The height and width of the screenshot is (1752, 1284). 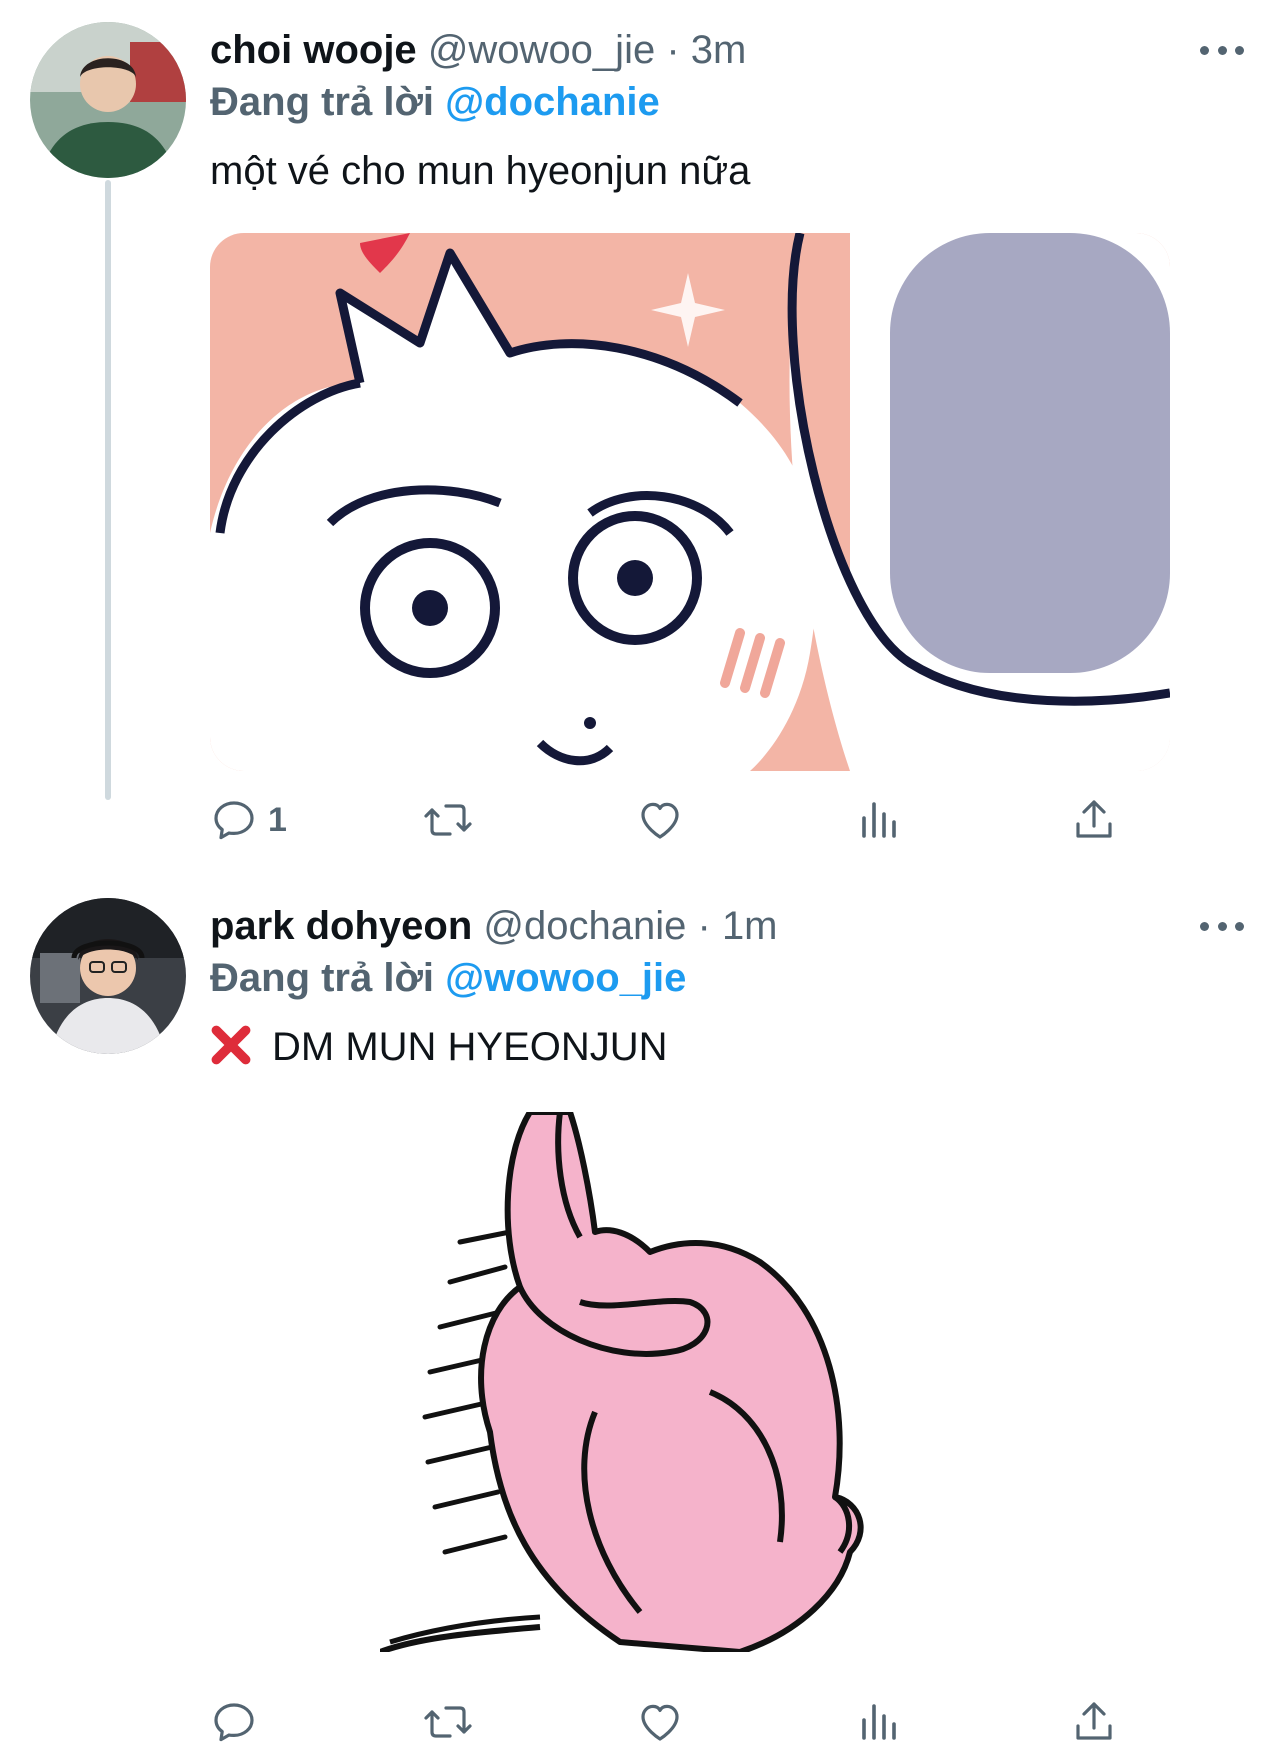 I want to click on reply-button, so click(x=234, y=1722).